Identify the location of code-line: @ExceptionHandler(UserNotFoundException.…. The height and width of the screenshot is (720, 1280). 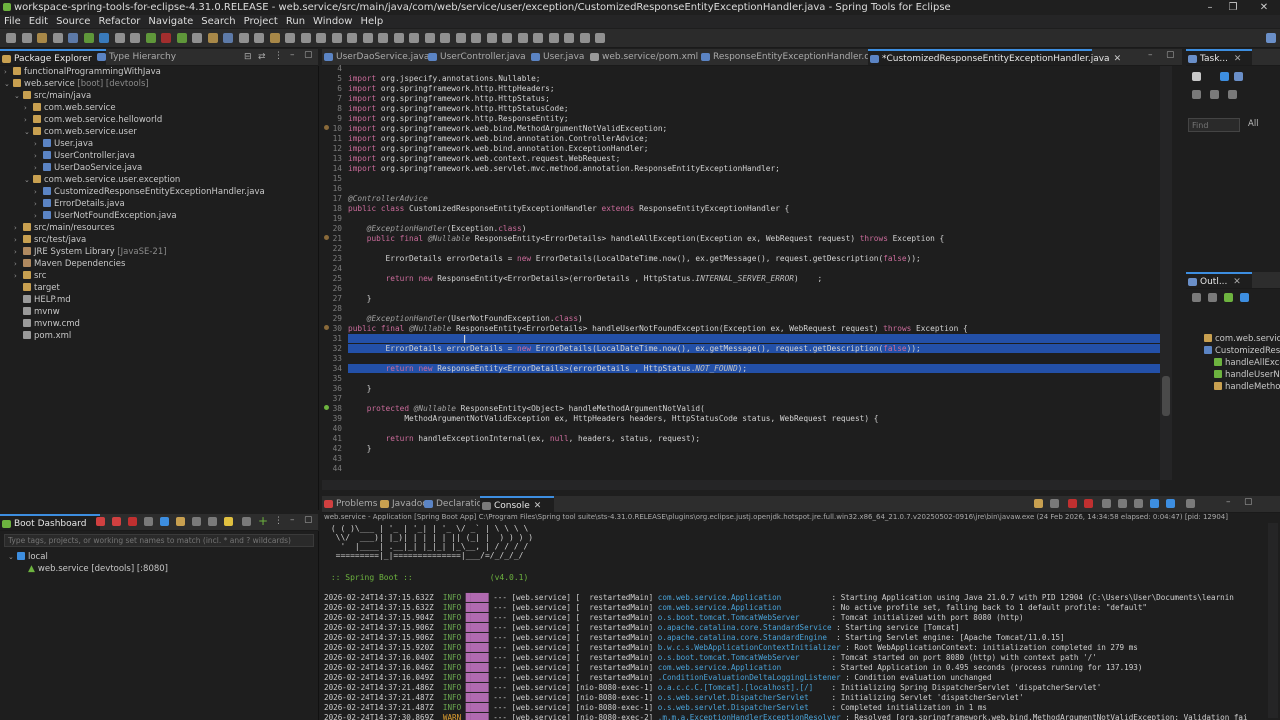
(465, 318).